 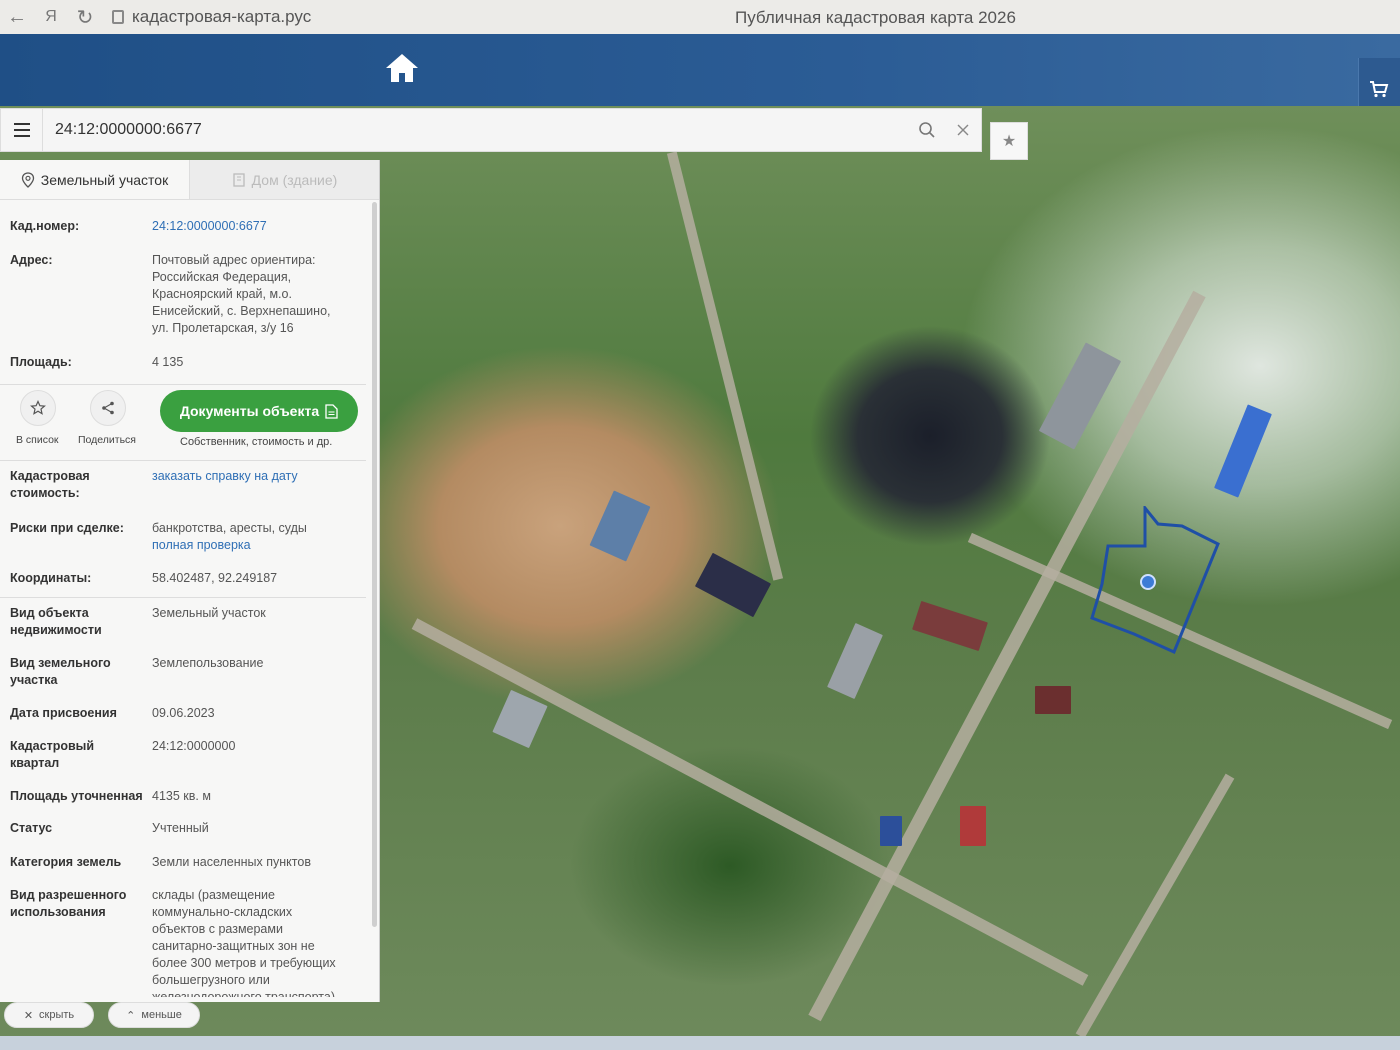 What do you see at coordinates (194, 746) in the screenshot?
I see `cad-quarter-value: 24:12:0000000` at bounding box center [194, 746].